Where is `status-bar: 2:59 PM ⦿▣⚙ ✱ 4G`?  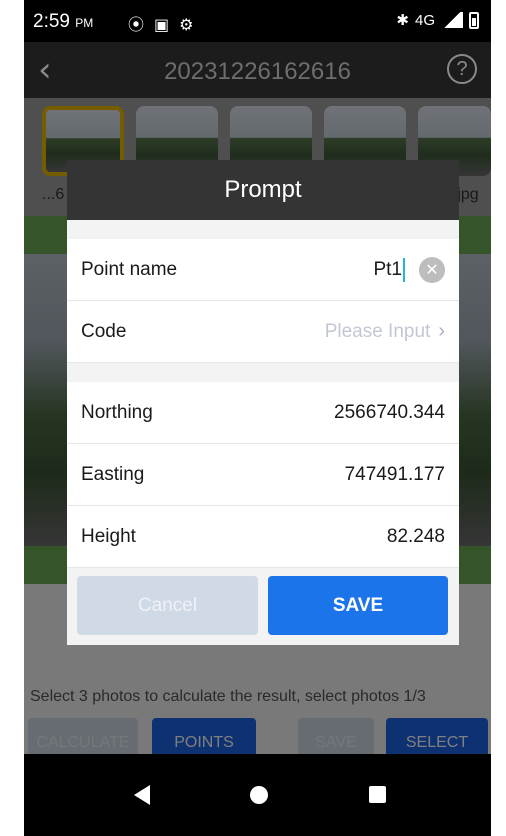 status-bar: 2:59 PM ⦿▣⚙ ✱ 4G is located at coordinates (257, 21).